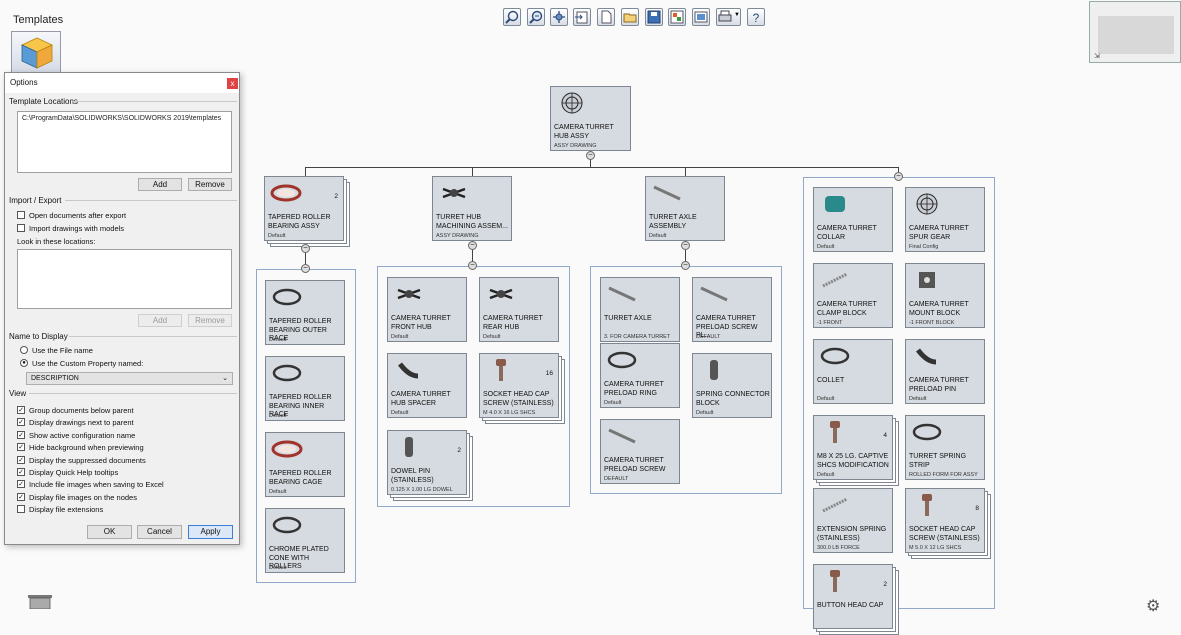 The width and height of the screenshot is (1181, 635). Describe the element at coordinates (518, 399) in the screenshot. I see `node-name: SOCKET HEAD CAP SCREW (STAINLESS)` at that location.